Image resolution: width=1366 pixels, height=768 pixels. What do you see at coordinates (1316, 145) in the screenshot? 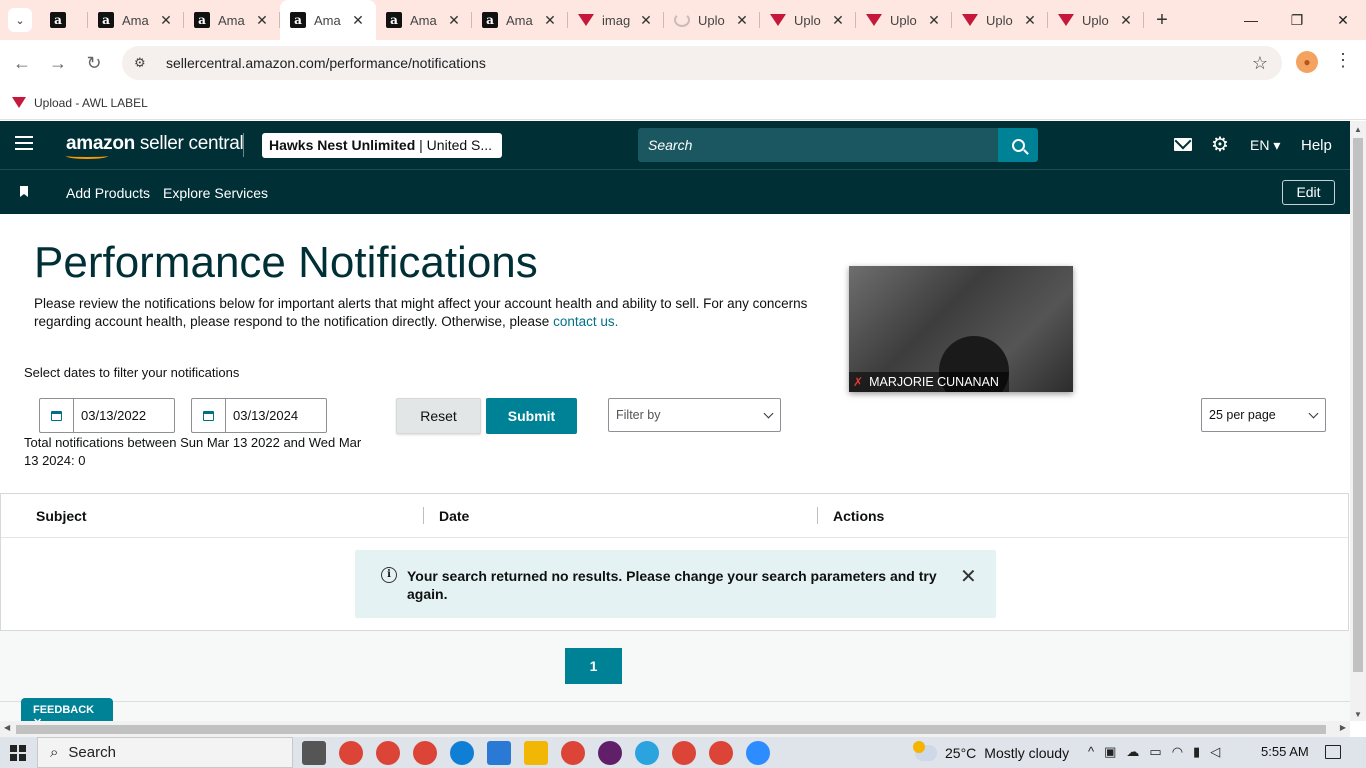
I see `help-link: Help` at bounding box center [1316, 145].